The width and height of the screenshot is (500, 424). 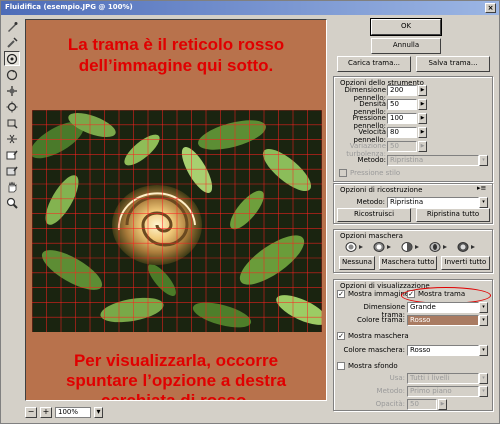 What do you see at coordinates (381, 190) in the screenshot?
I see `reconstruct-options-title: Opzioni di ricostruzione` at bounding box center [381, 190].